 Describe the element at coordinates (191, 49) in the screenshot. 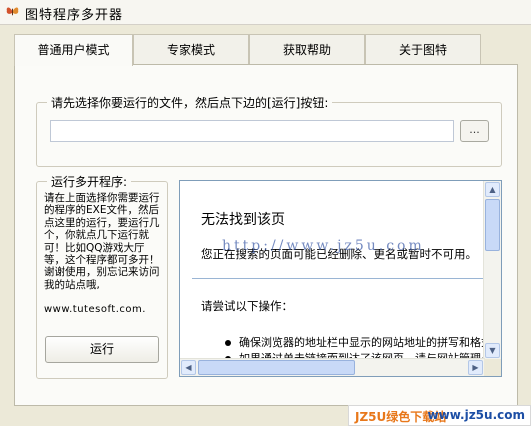

I see `tab-expert-mode: 专家模式` at that location.